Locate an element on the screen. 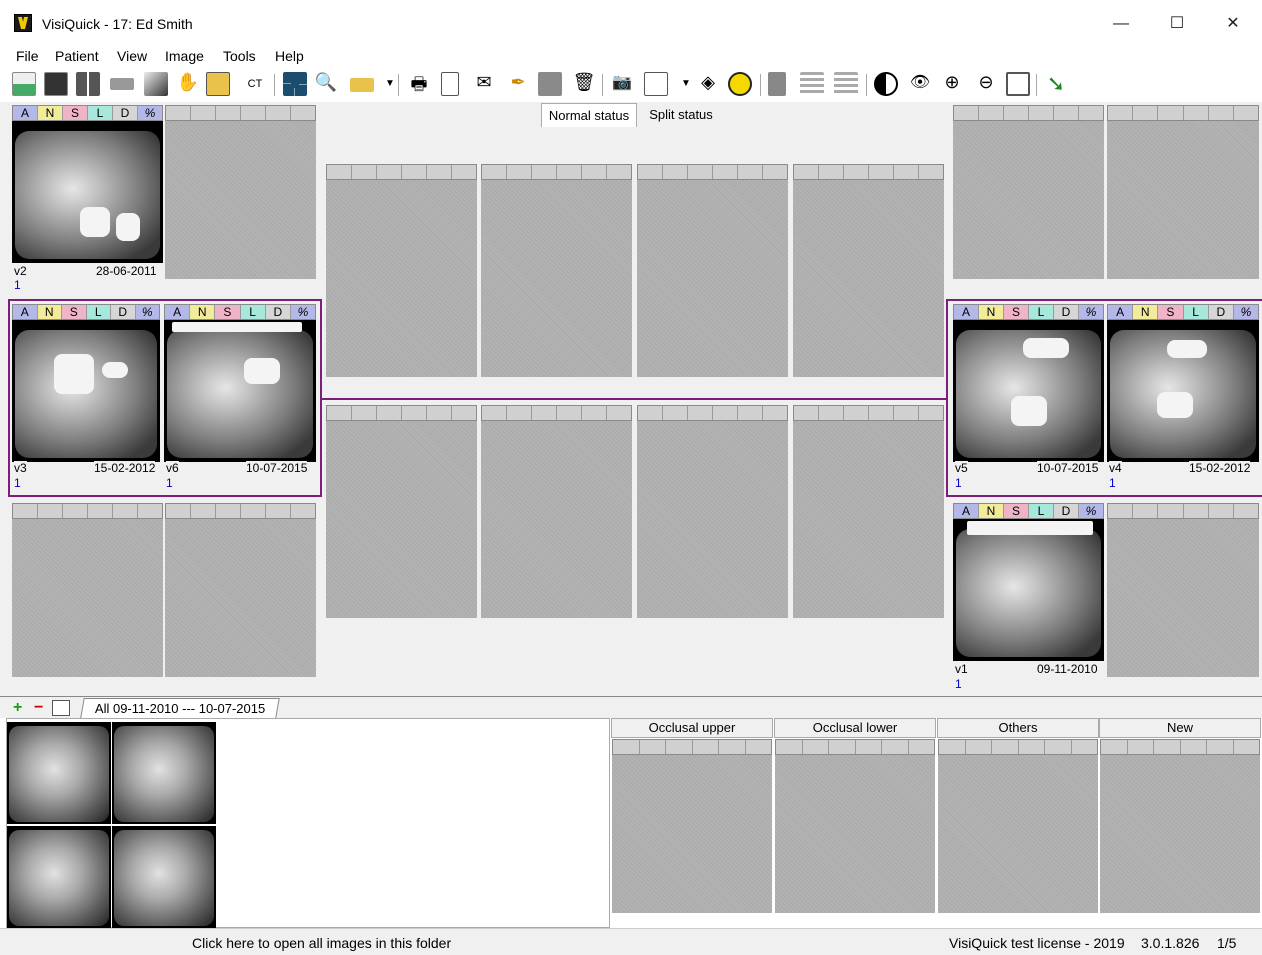 The image size is (1262, 955). gray-box-icon is located at coordinates (550, 84).